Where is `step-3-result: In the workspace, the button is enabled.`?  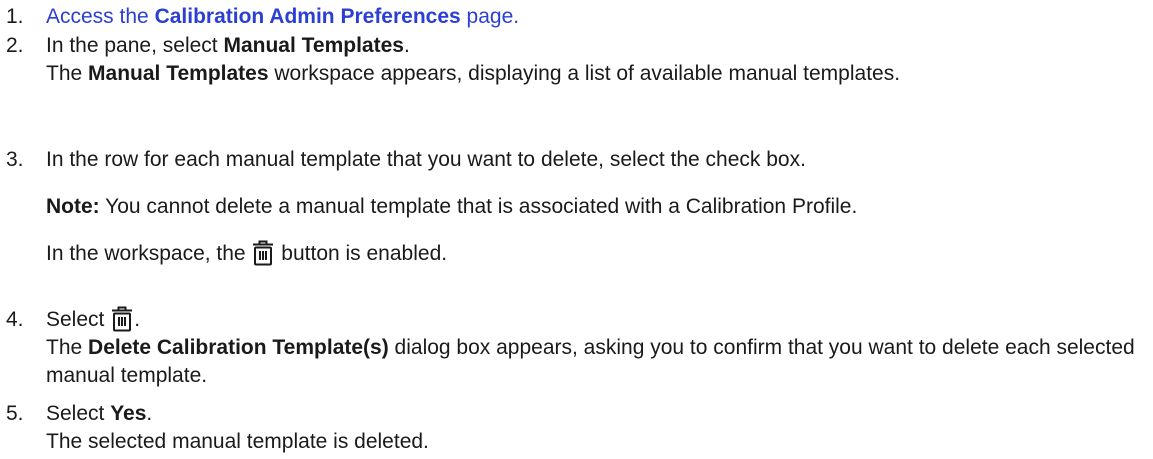 step-3-result: In the workspace, the button is enabled. is located at coordinates (575, 254).